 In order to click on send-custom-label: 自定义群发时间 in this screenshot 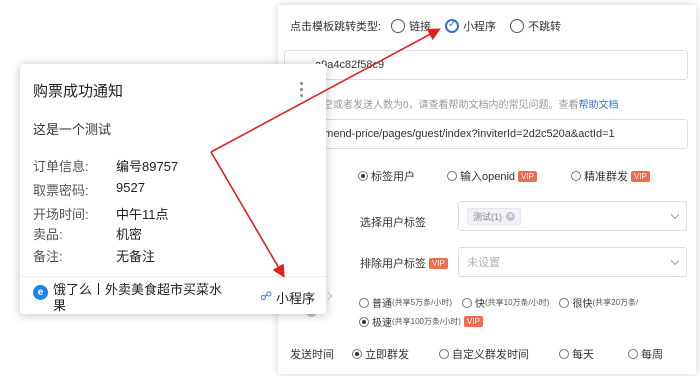, I will do `click(490, 354)`.